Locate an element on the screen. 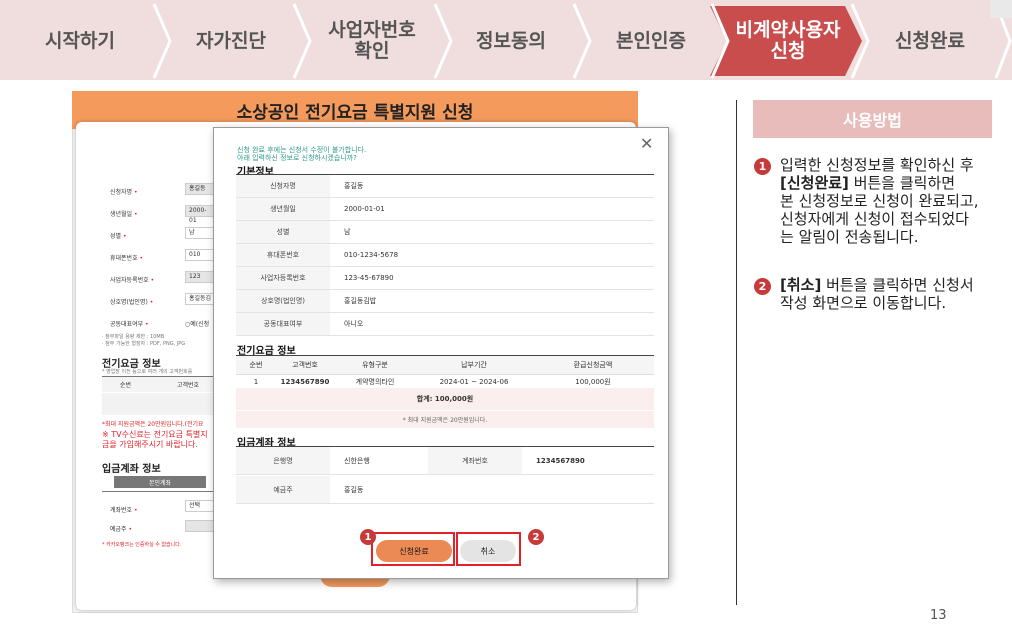  cell: 100,000원 is located at coordinates (593, 382).